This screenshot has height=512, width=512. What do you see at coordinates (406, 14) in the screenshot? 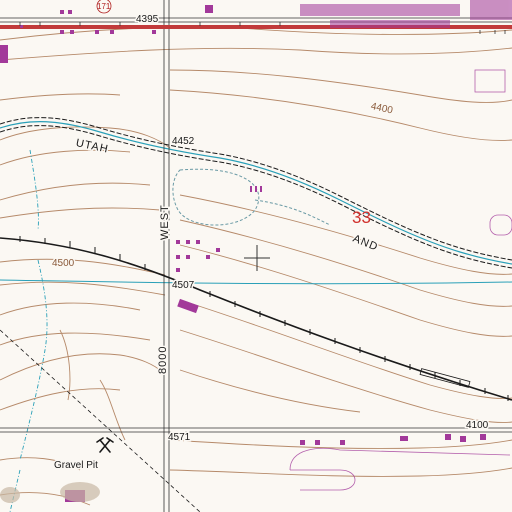
I see `urban-area` at bounding box center [406, 14].